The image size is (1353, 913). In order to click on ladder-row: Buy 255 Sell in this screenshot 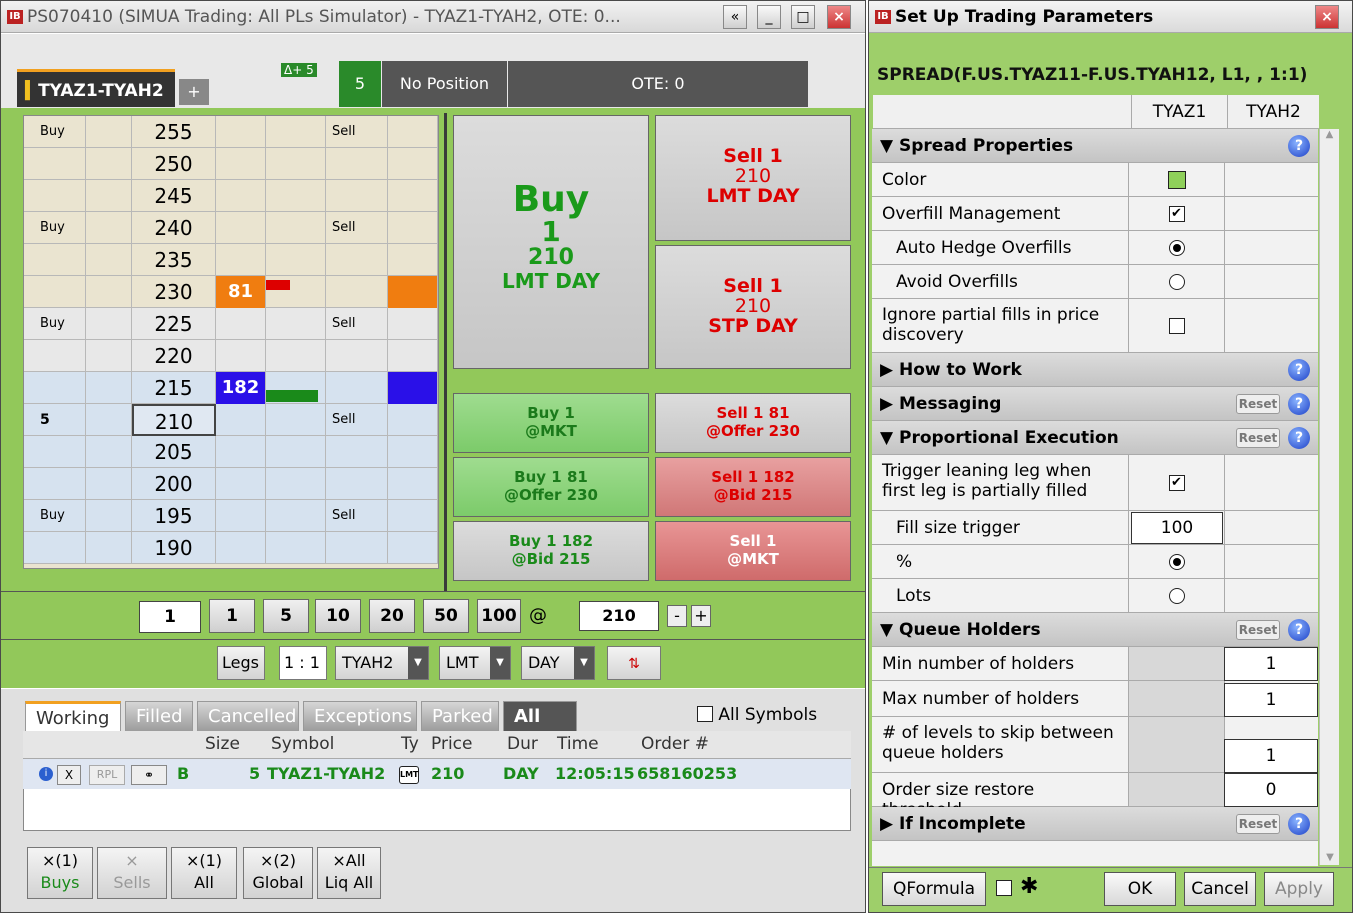, I will do `click(231, 132)`.